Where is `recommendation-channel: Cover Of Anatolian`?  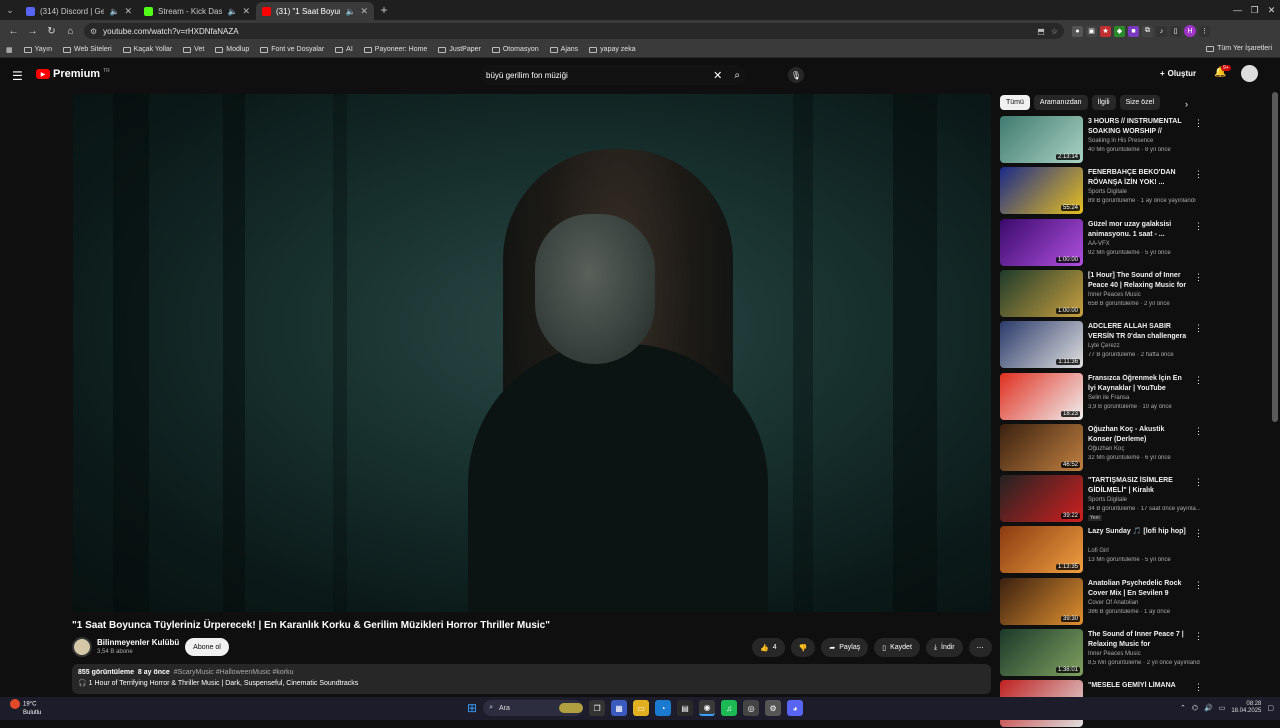
recommendation-channel: Cover Of Anatolian is located at coordinates (1113, 603).